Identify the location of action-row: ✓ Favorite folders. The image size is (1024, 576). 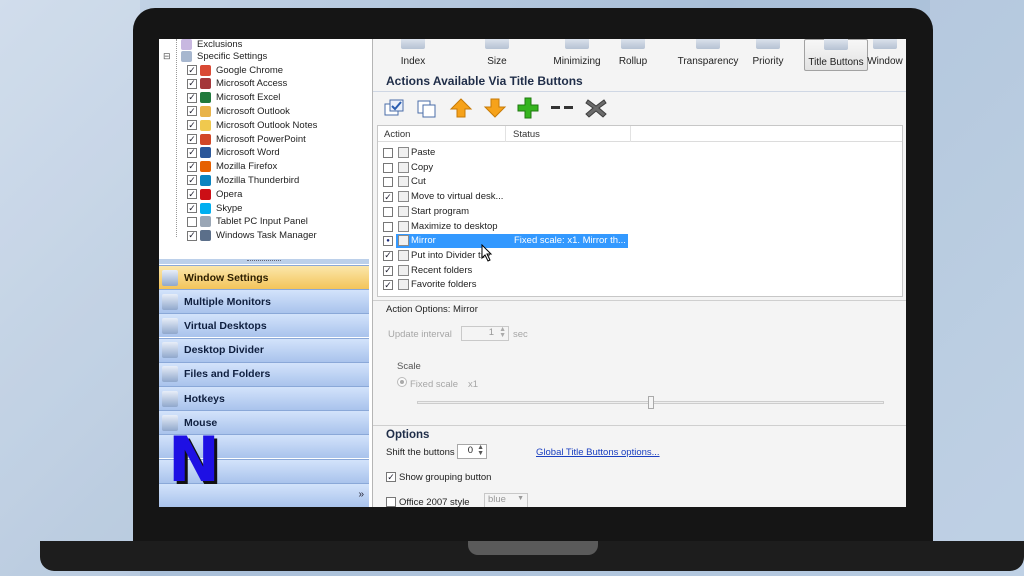
(640, 285).